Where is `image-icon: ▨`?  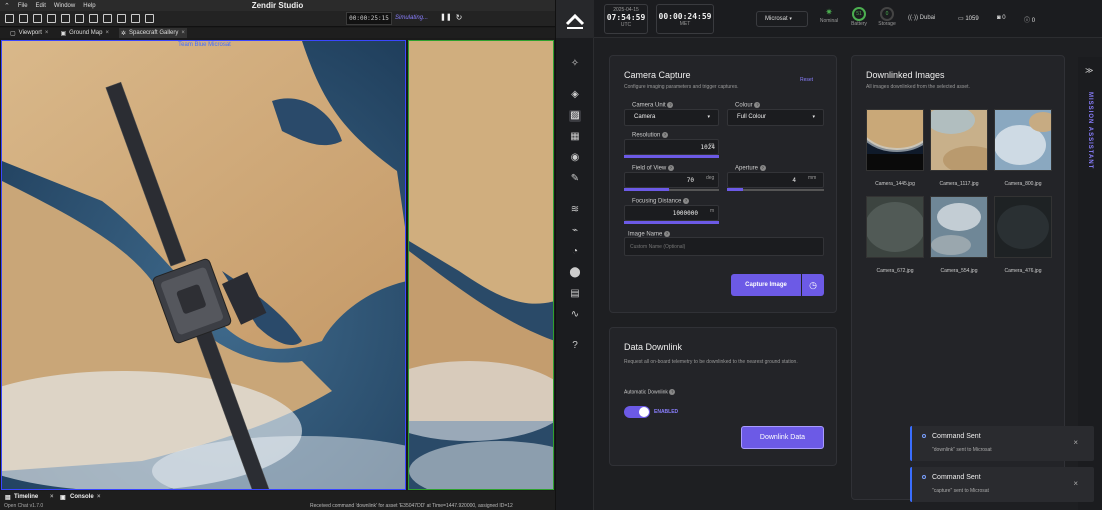 image-icon: ▨ is located at coordinates (575, 116).